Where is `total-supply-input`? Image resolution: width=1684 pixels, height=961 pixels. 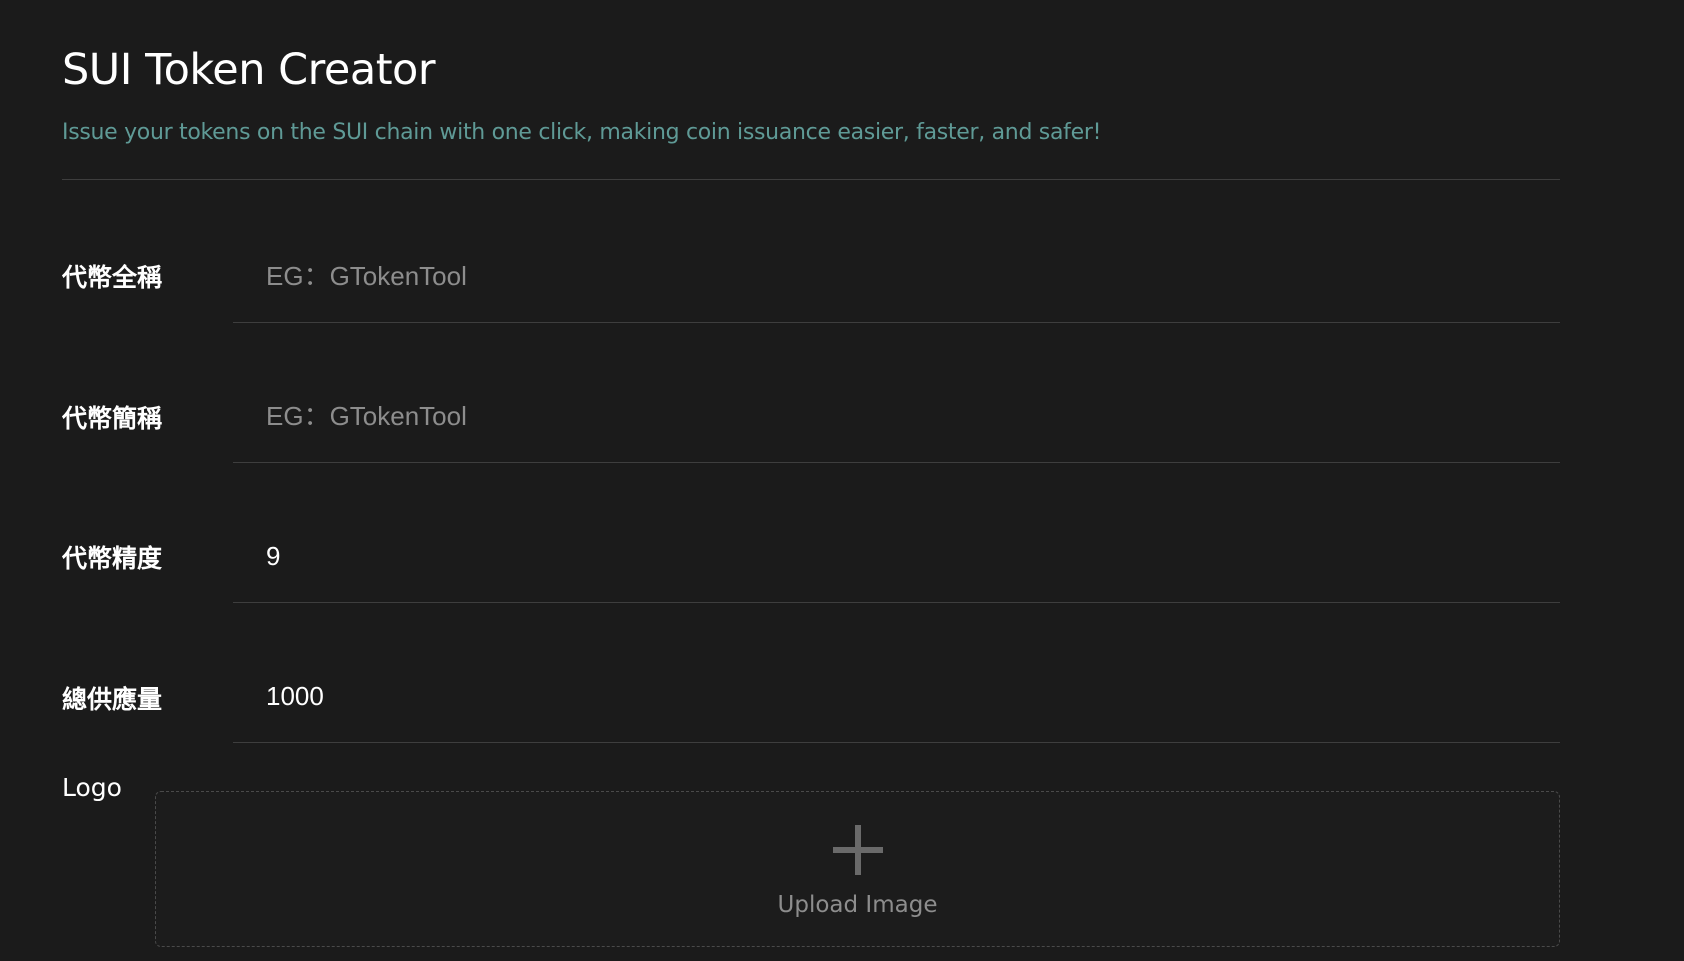
total-supply-input is located at coordinates (896, 696).